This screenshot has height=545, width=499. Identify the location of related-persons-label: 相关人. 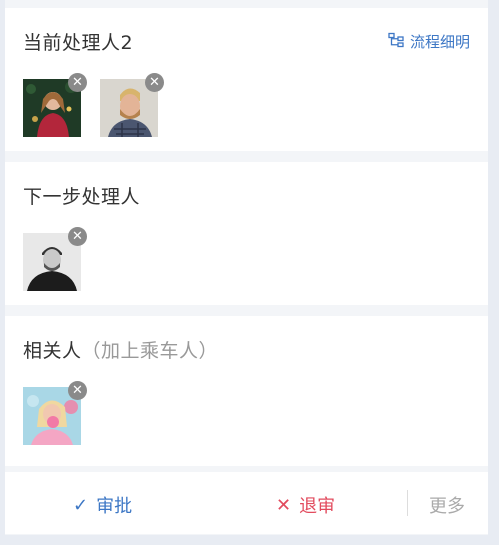
(52, 351).